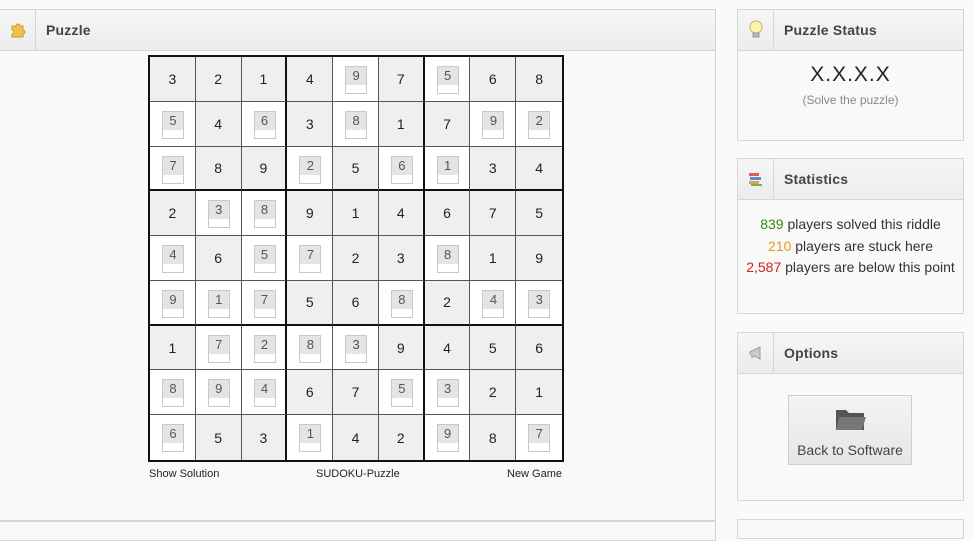  What do you see at coordinates (401, 165) in the screenshot?
I see `cell-input-value: 6` at bounding box center [401, 165].